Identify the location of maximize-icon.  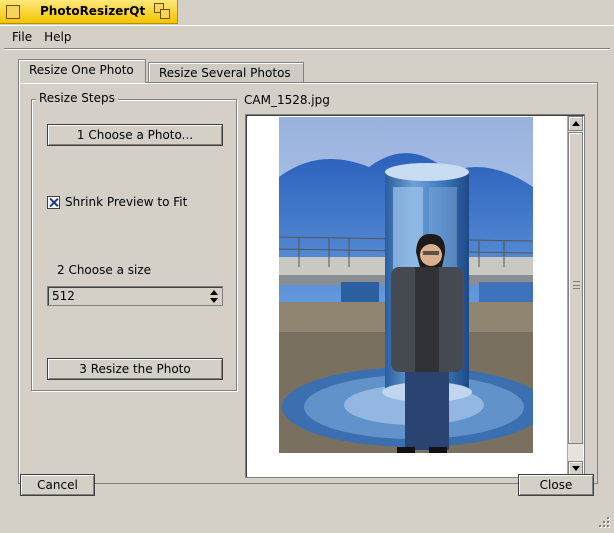
(163, 12).